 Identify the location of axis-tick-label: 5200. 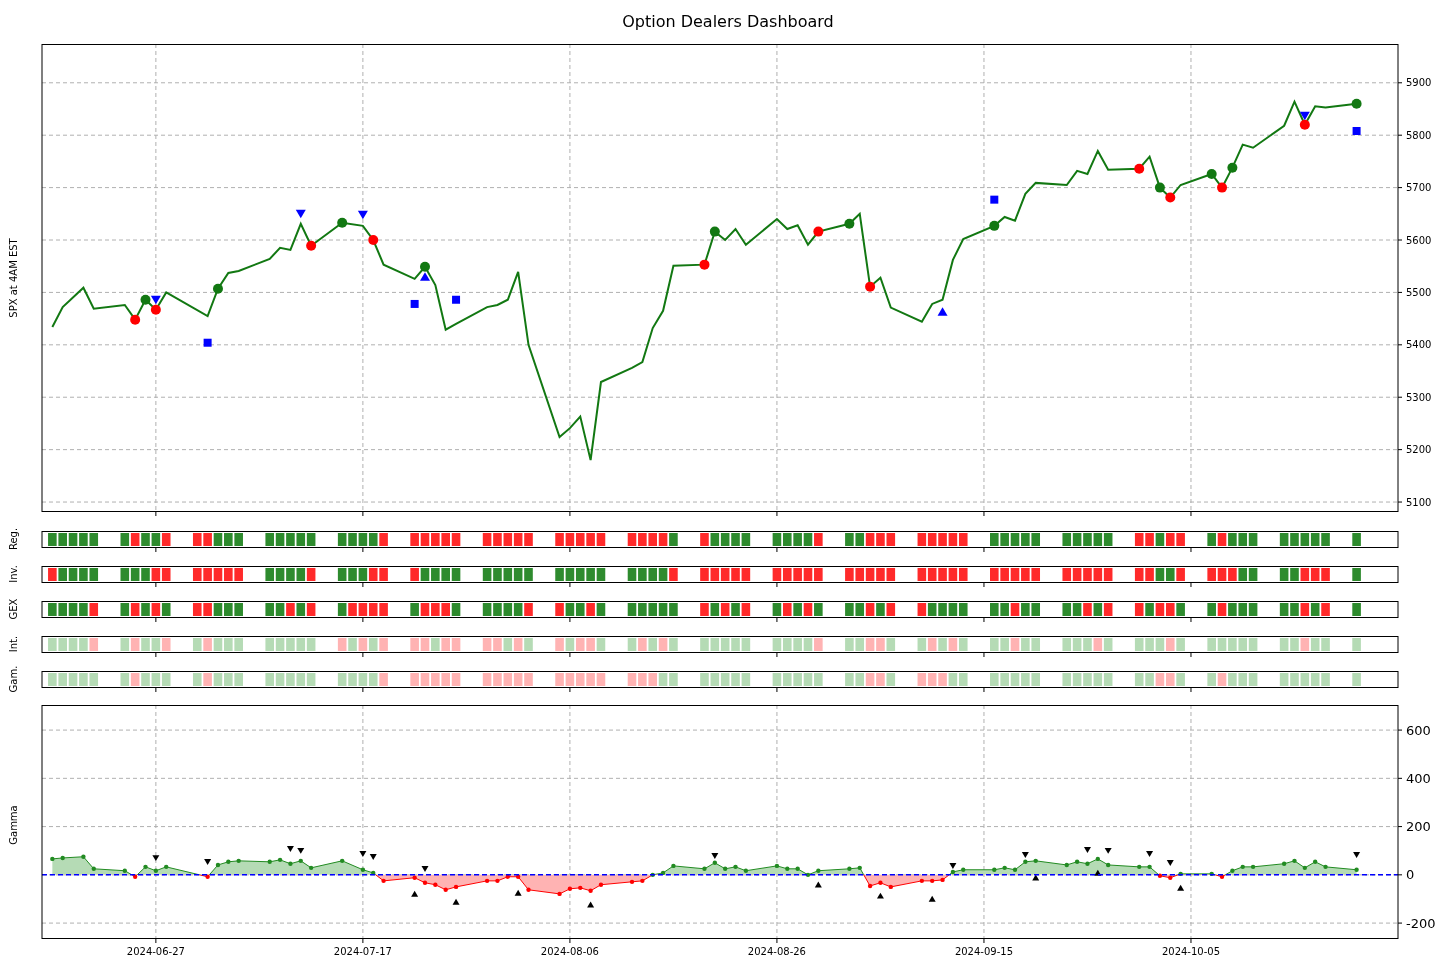
(1419, 450).